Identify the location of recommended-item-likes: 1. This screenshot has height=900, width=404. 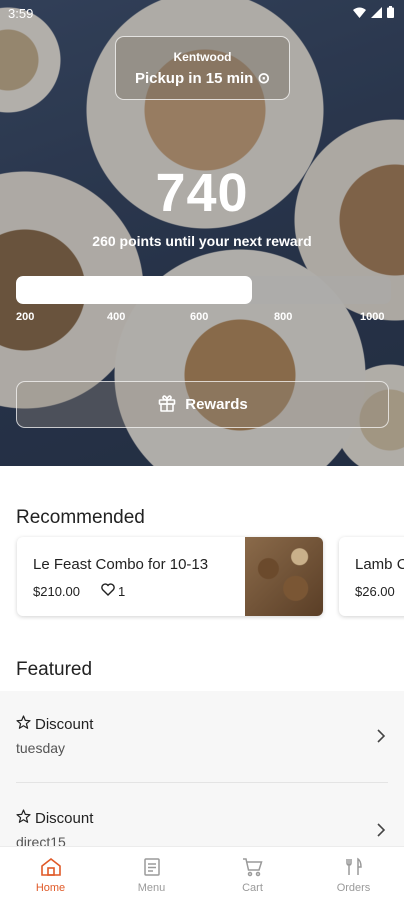
(113, 591).